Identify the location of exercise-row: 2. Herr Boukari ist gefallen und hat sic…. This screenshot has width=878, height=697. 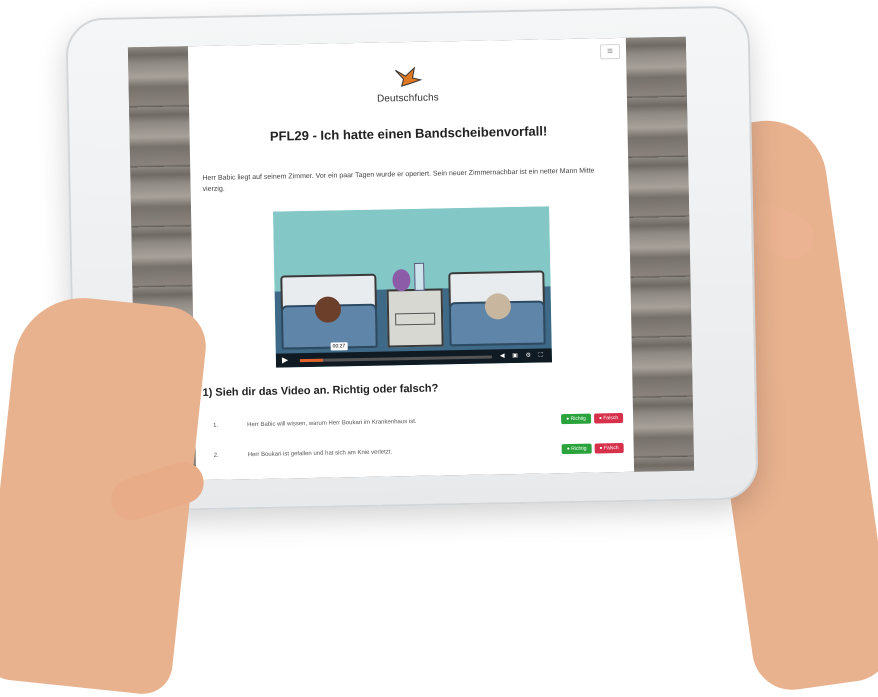
(419, 452).